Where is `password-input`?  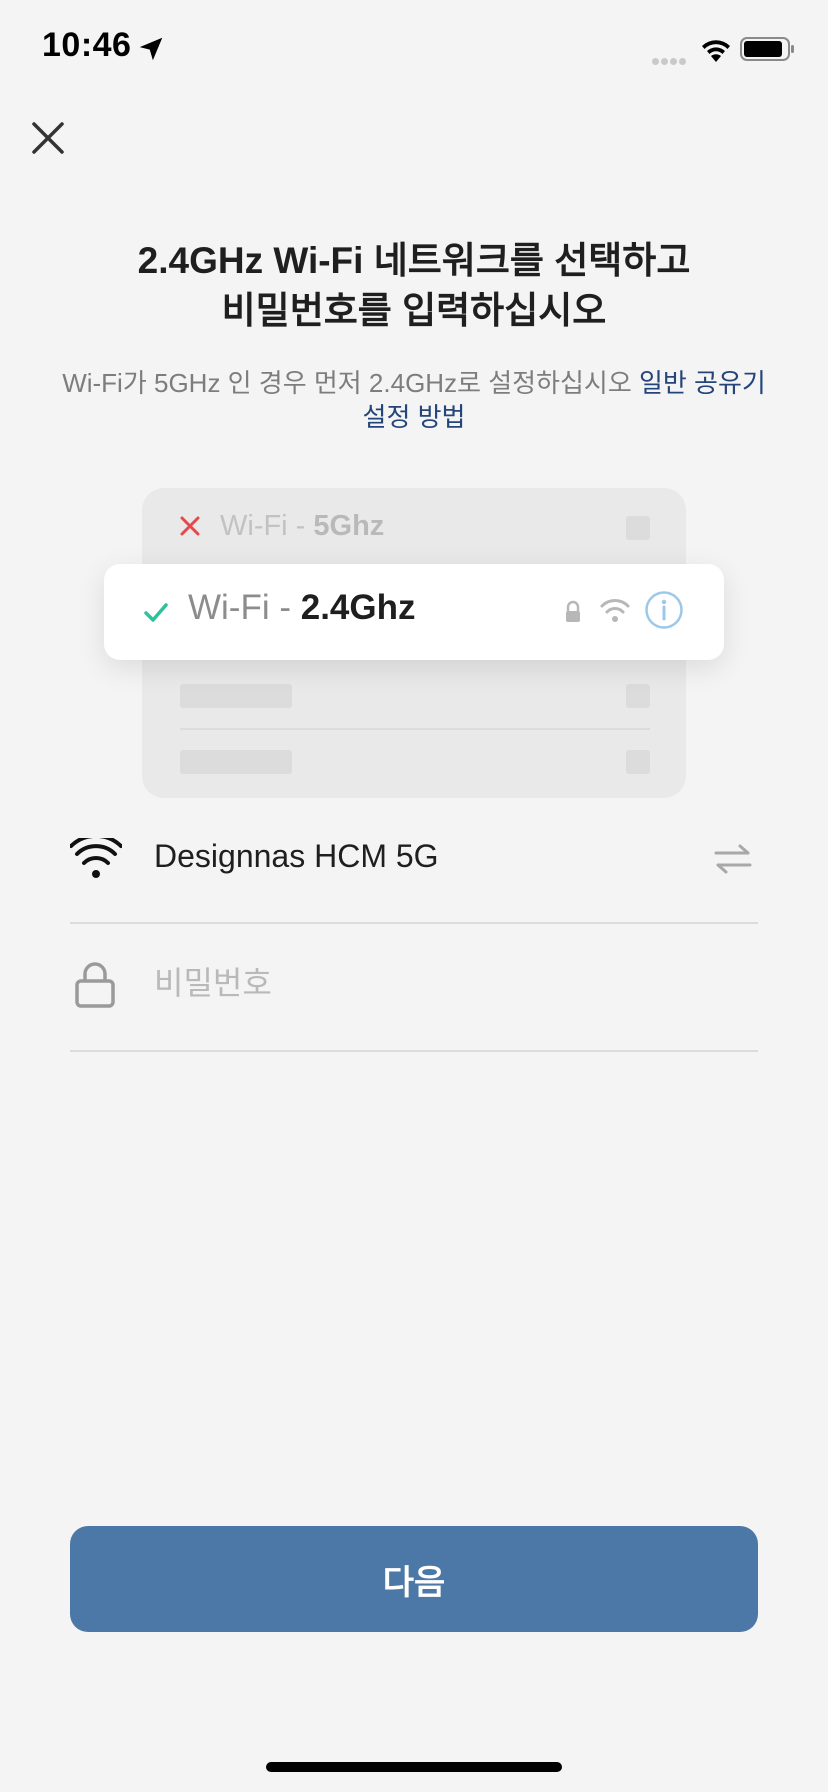 password-input is located at coordinates (434, 983).